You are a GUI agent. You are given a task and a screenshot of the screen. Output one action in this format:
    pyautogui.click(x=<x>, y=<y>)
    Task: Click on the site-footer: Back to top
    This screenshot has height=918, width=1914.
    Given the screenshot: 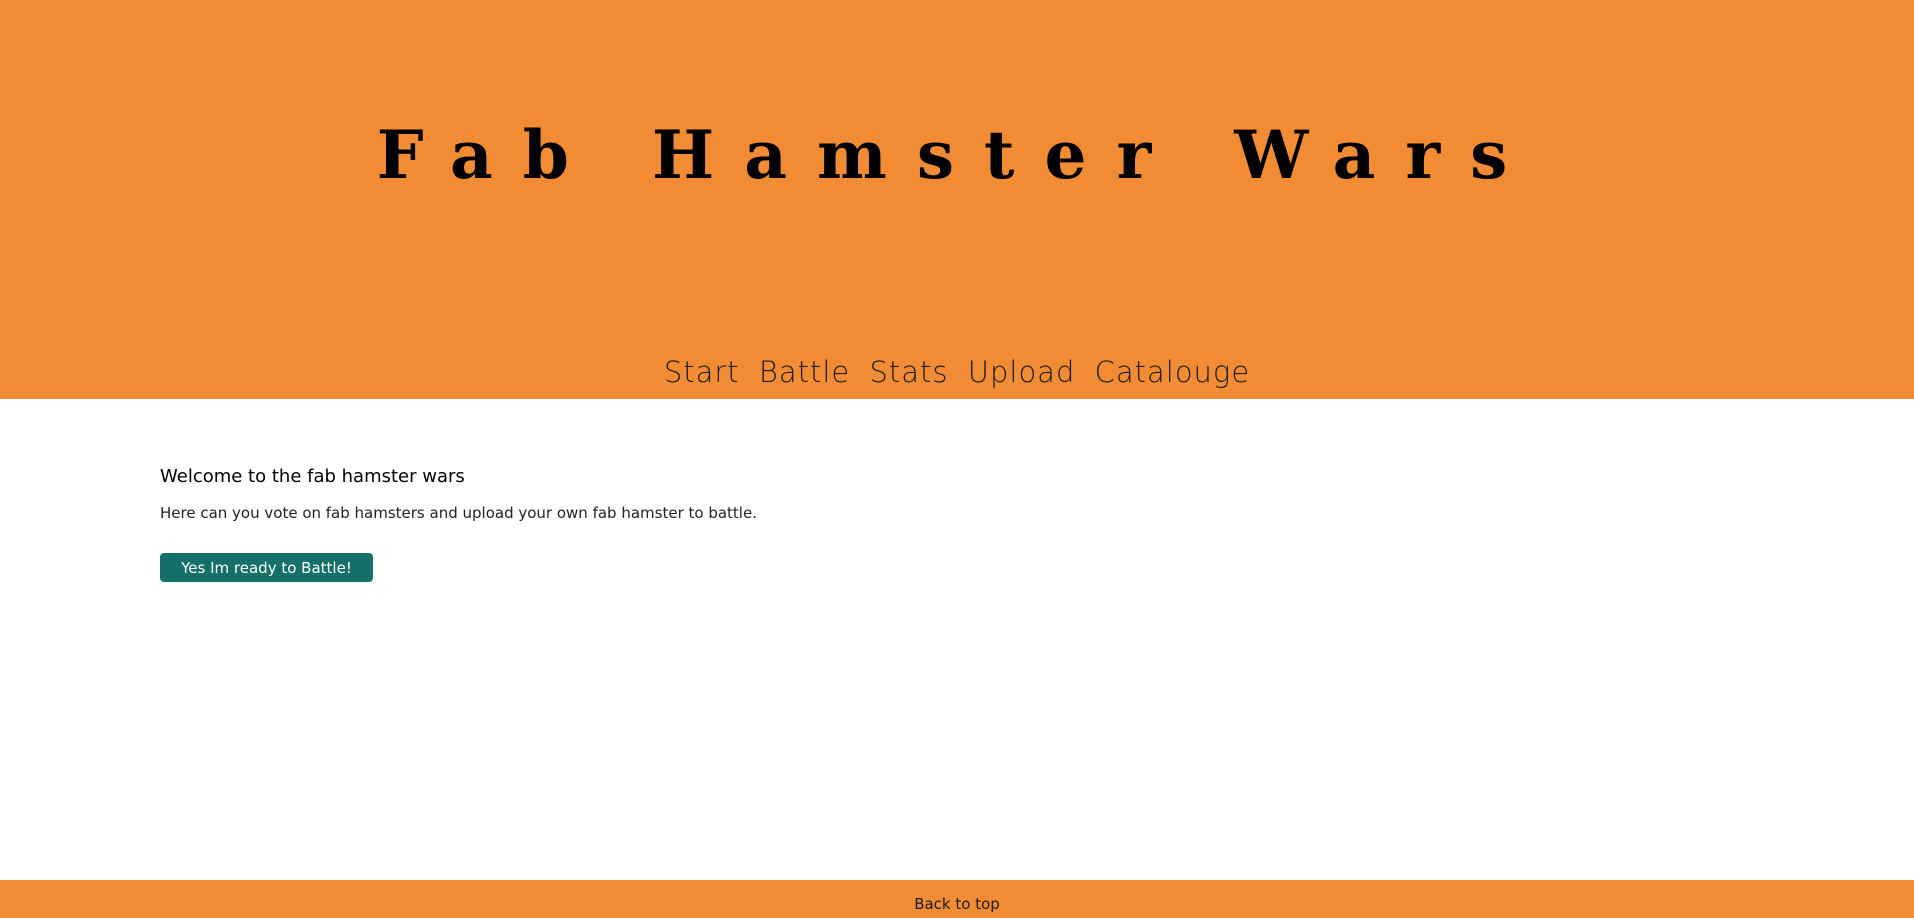 What is the action you would take?
    pyautogui.click(x=957, y=899)
    